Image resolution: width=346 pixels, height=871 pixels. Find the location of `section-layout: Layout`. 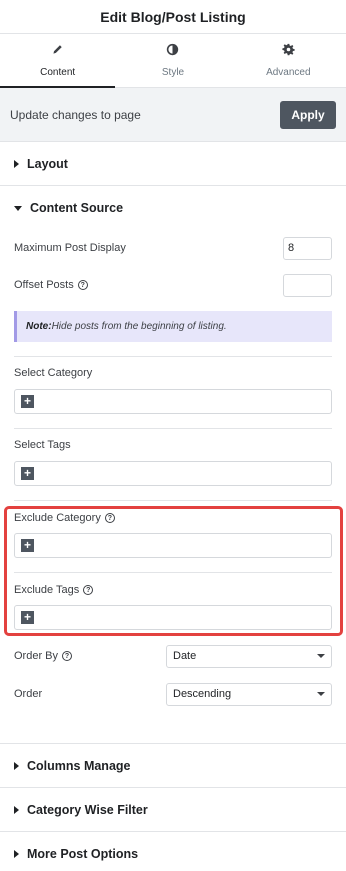

section-layout: Layout is located at coordinates (173, 164).